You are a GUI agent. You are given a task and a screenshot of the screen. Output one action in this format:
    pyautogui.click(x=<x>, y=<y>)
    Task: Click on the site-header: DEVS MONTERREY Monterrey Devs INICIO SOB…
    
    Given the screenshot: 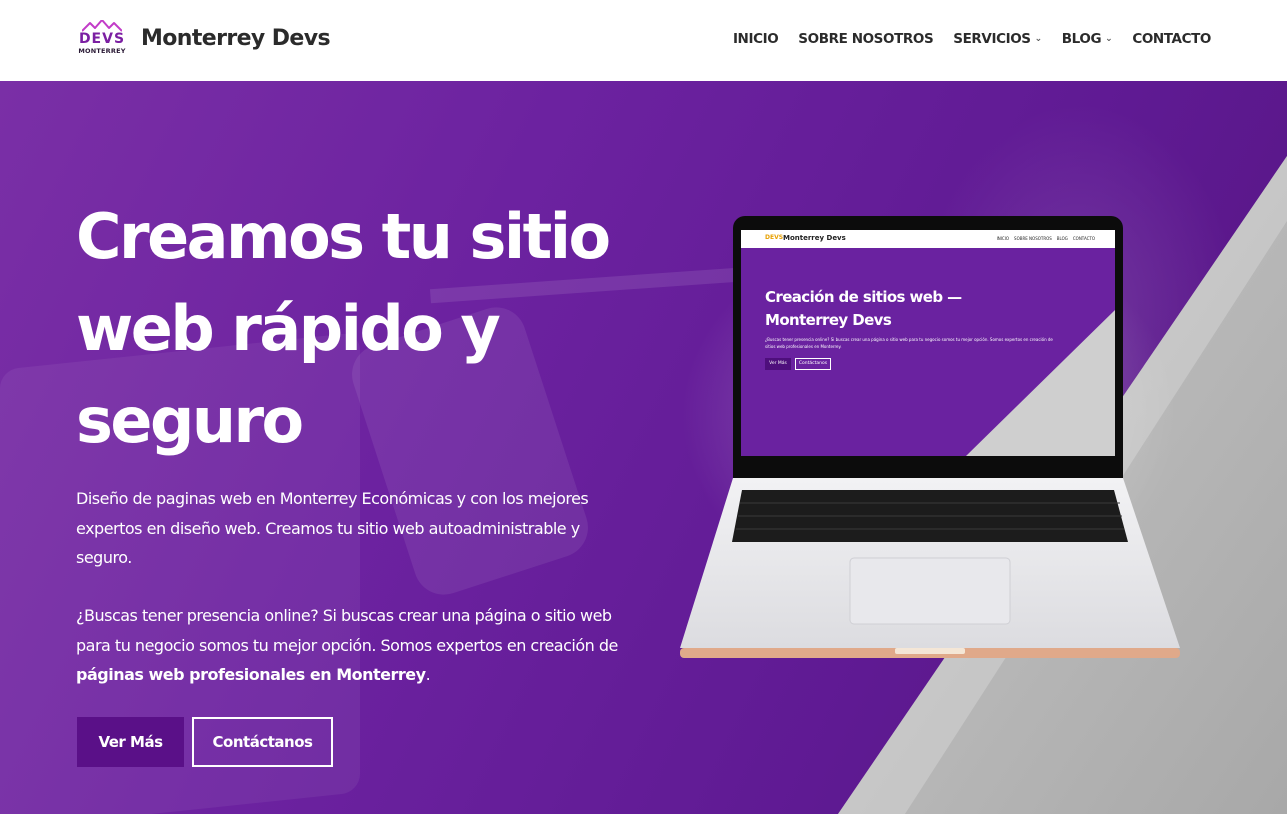 What is the action you would take?
    pyautogui.click(x=643, y=40)
    